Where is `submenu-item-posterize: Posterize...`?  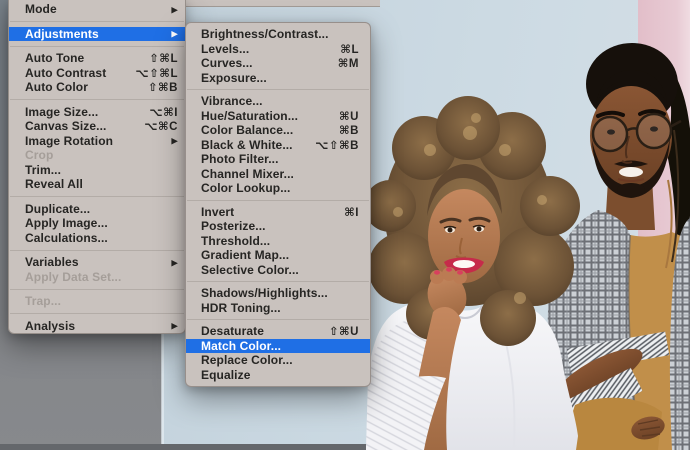
submenu-item-posterize: Posterize... is located at coordinates (278, 226).